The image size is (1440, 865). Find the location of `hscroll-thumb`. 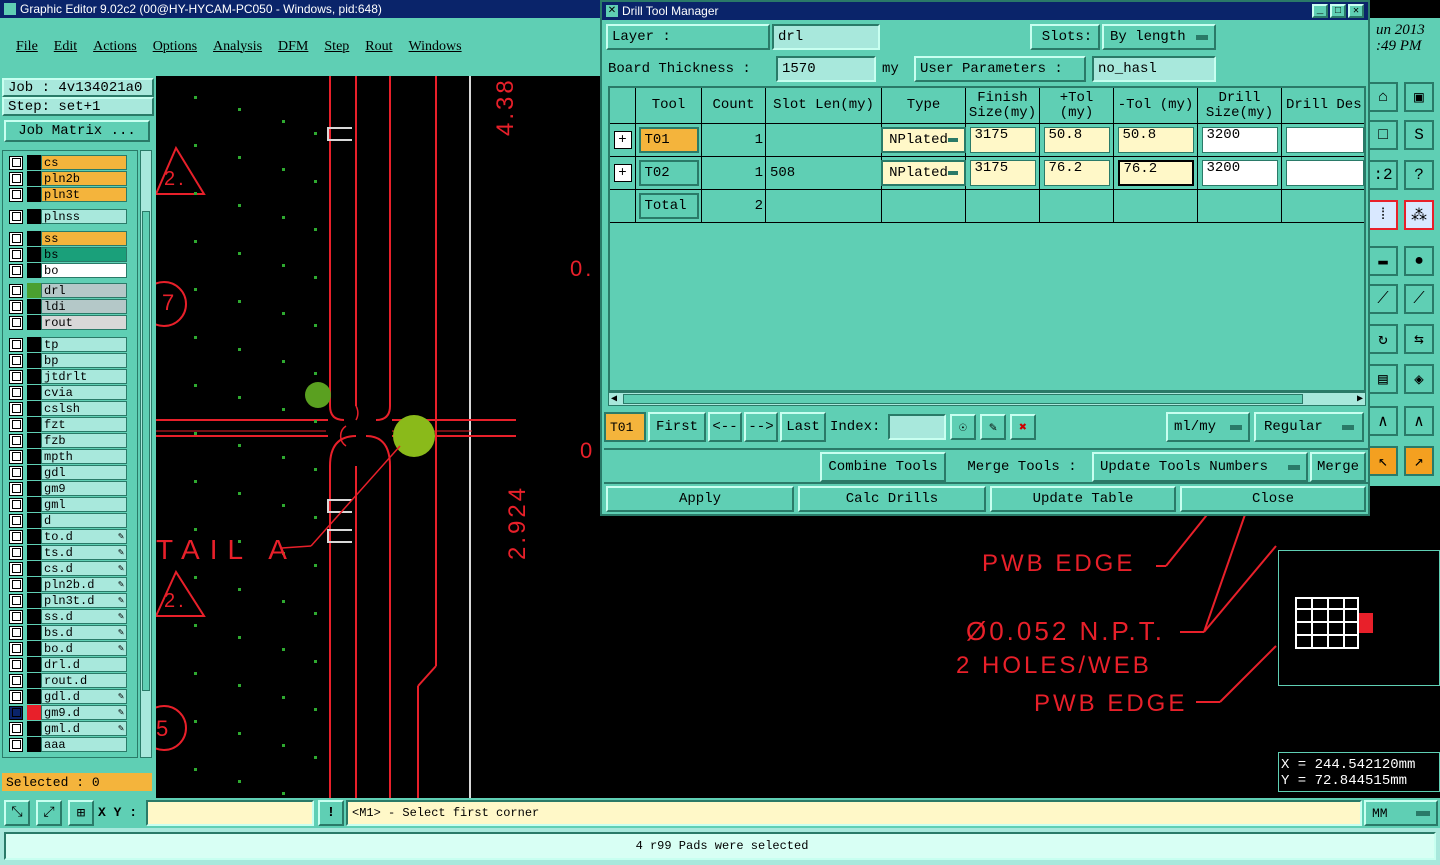

hscroll-thumb is located at coordinates (963, 399).